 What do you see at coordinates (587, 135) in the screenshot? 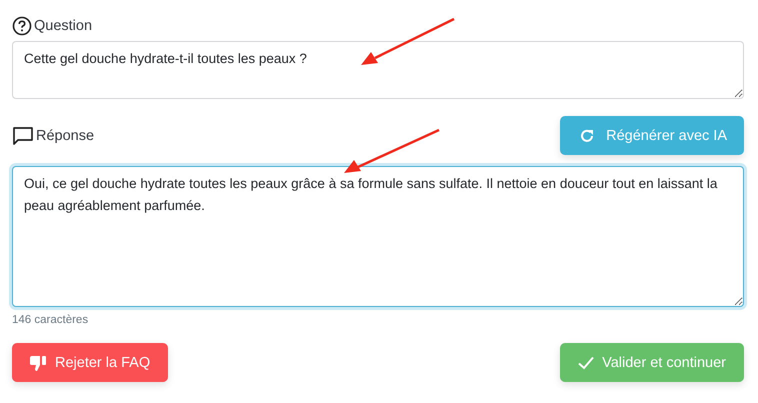
I see `refresh-icon` at bounding box center [587, 135].